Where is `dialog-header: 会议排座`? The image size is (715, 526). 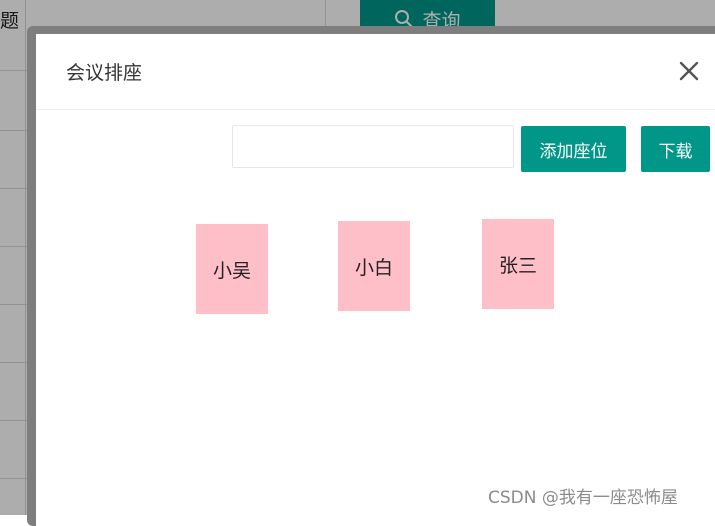
dialog-header: 会议排座 is located at coordinates (375, 72).